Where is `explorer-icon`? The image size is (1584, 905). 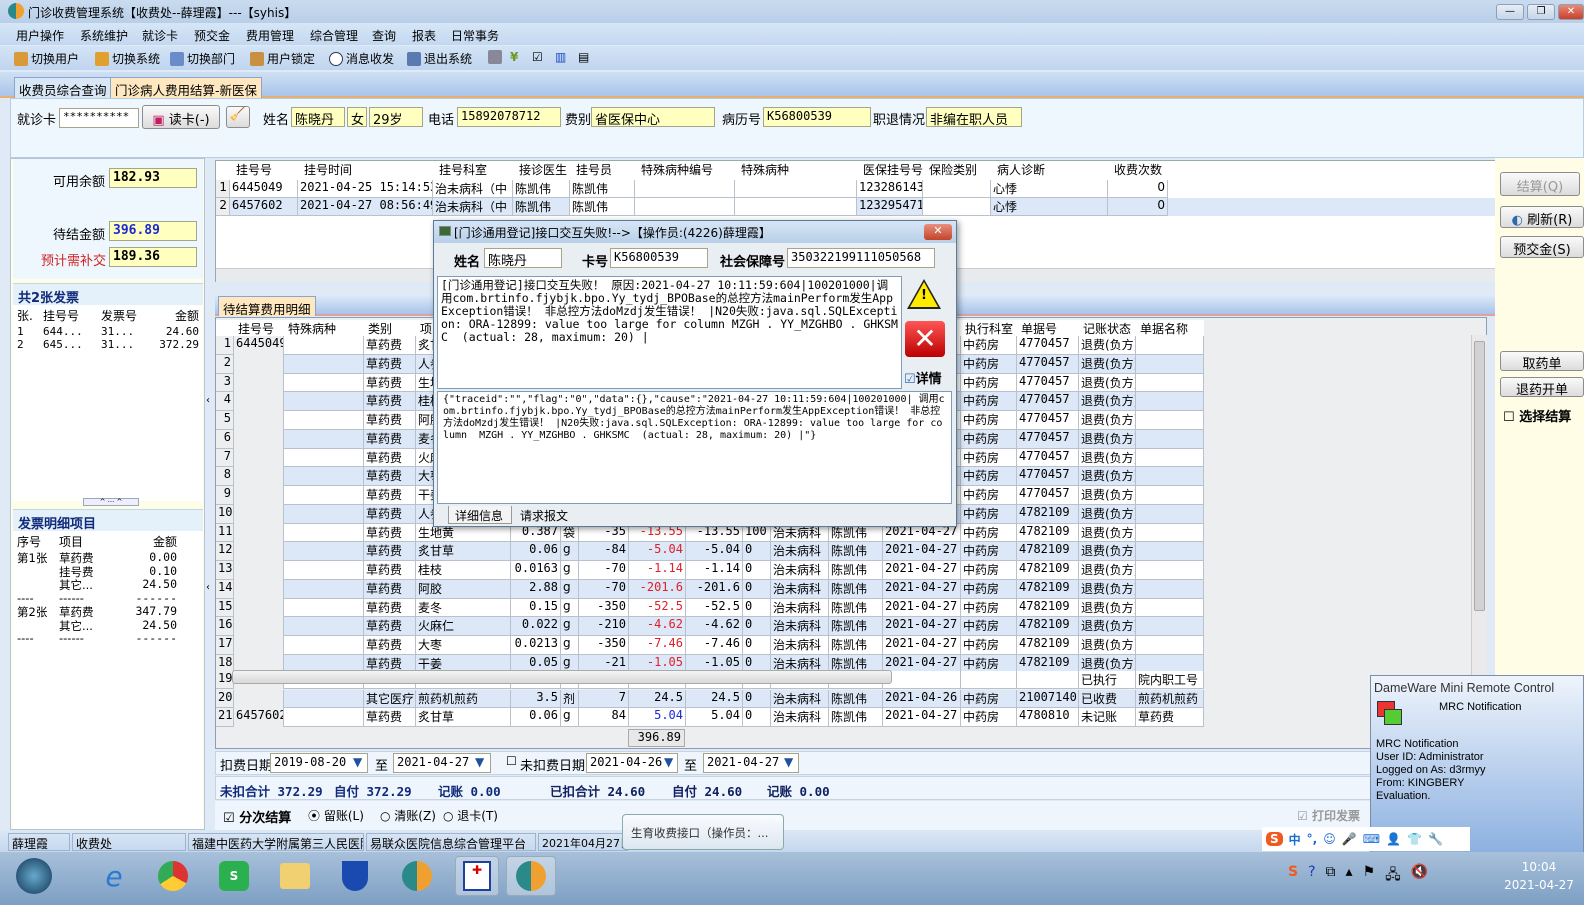 explorer-icon is located at coordinates (295, 876).